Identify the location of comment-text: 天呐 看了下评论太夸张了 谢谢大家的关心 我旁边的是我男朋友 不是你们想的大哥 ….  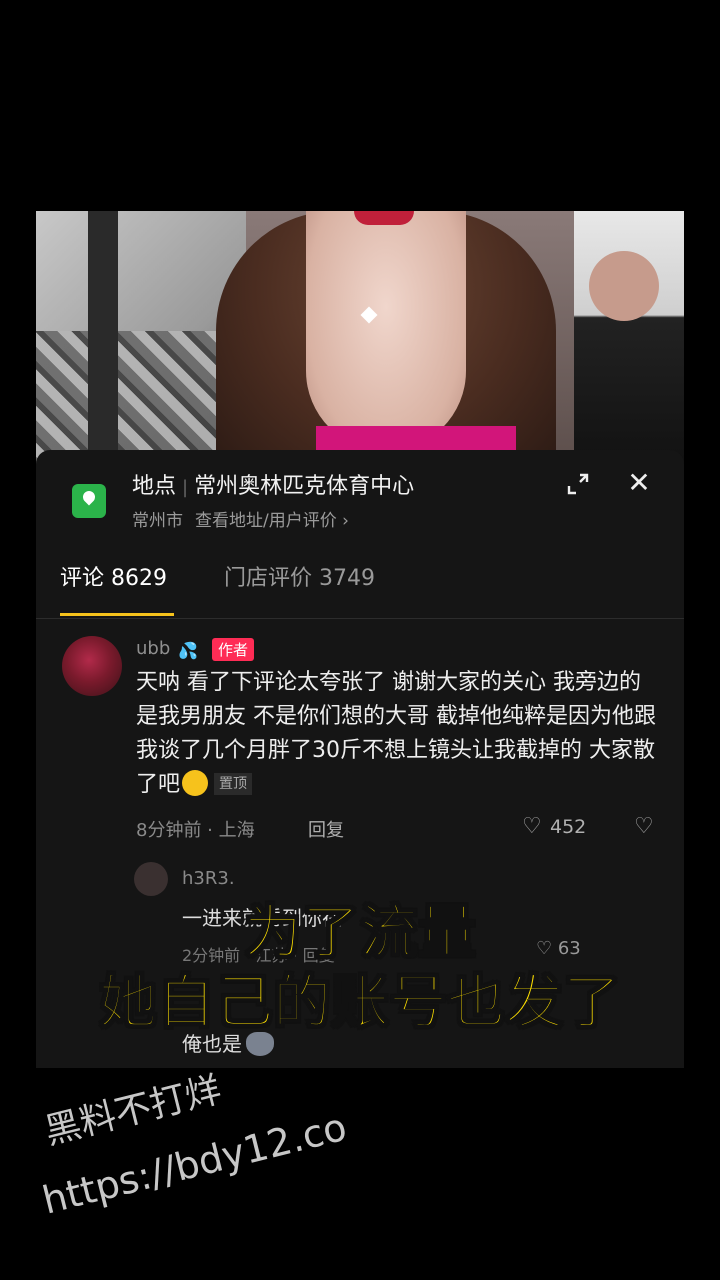
(396, 733).